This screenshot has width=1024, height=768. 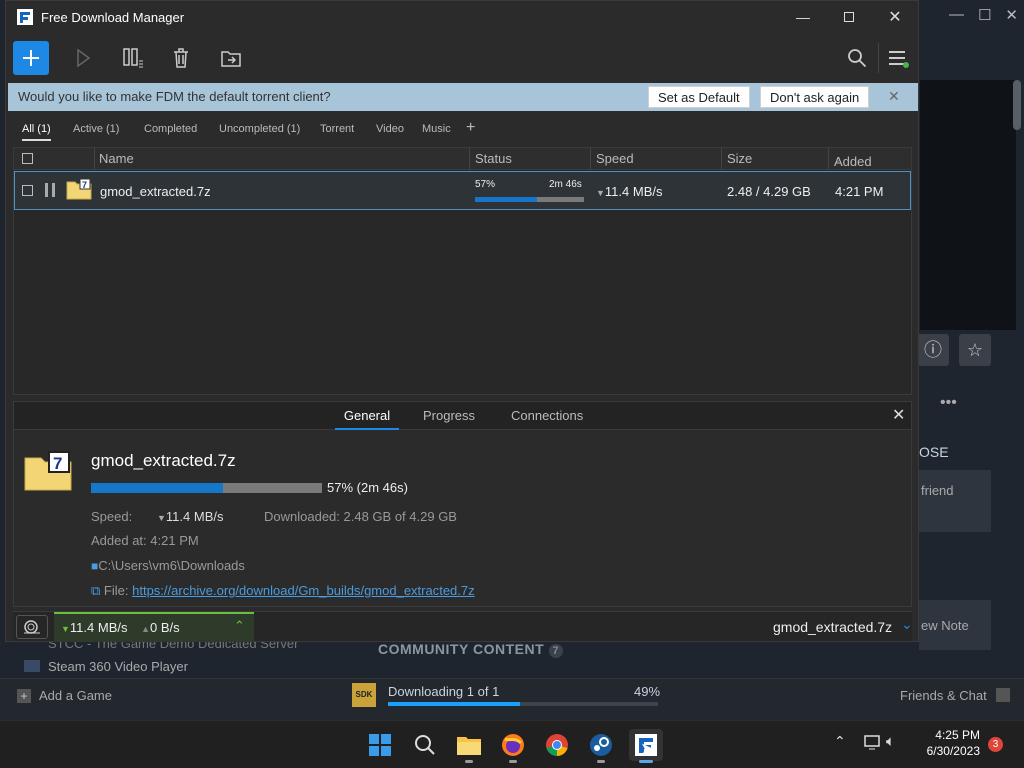 What do you see at coordinates (955, 625) in the screenshot?
I see `new-note-button: ew Note` at bounding box center [955, 625].